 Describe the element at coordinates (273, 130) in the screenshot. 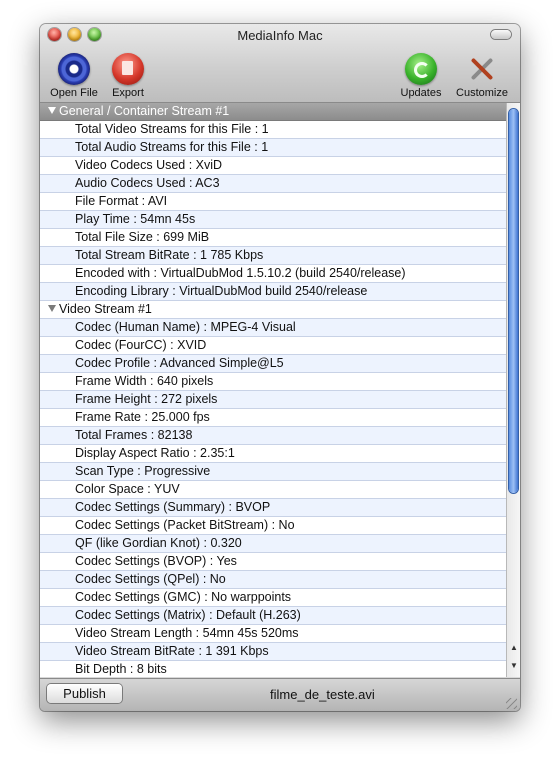

I see `list-item: Total Video Streams for this File : 1` at that location.